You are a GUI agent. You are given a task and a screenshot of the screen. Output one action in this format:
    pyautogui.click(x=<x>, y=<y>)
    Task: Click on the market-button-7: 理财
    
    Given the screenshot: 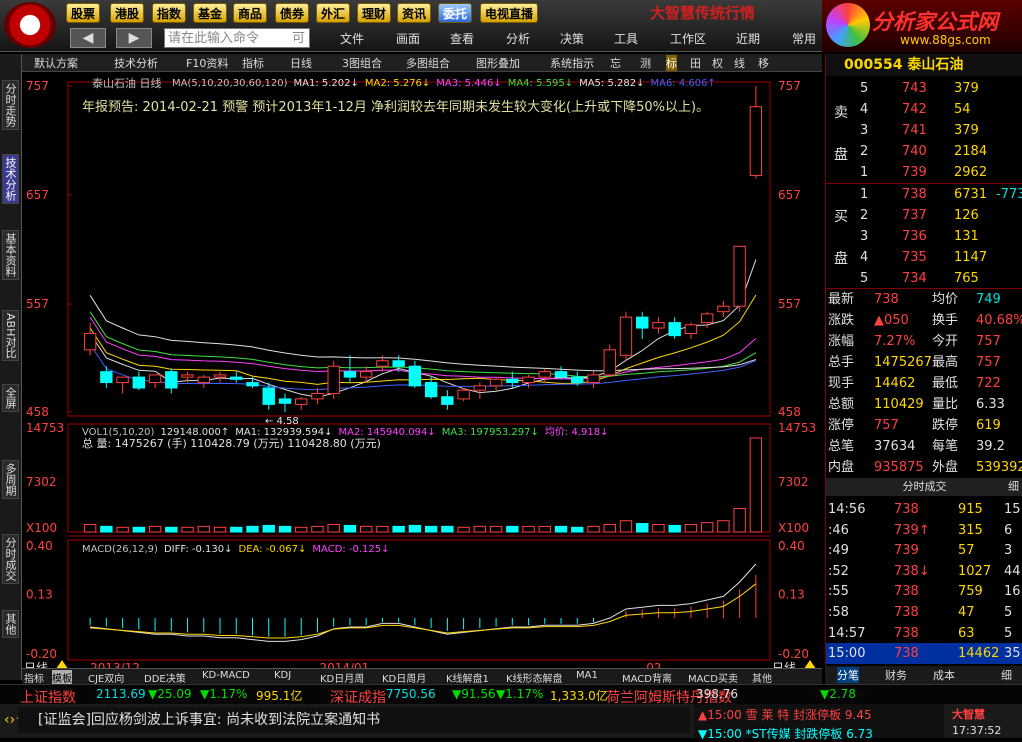 What is the action you would take?
    pyautogui.click(x=374, y=13)
    